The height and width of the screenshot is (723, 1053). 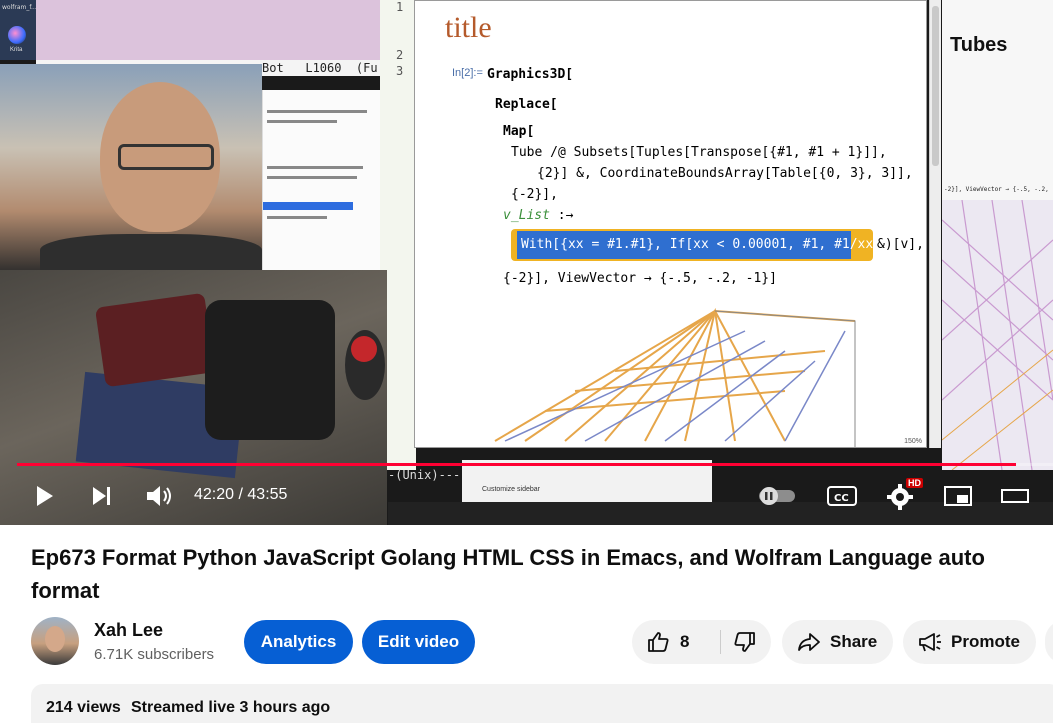 What do you see at coordinates (151, 254) in the screenshot?
I see `presenter-shirt` at bounding box center [151, 254].